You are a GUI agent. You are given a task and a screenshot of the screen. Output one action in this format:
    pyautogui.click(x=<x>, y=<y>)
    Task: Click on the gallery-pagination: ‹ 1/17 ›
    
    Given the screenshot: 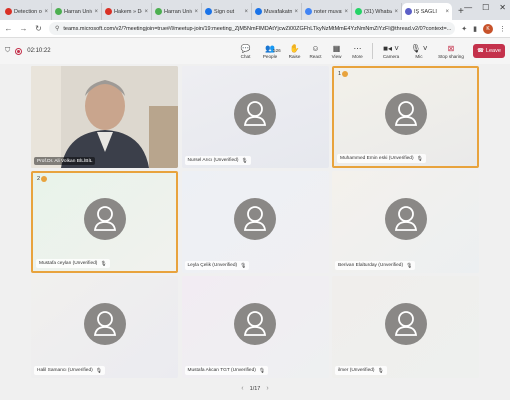 What is the action you would take?
    pyautogui.click(x=255, y=388)
    